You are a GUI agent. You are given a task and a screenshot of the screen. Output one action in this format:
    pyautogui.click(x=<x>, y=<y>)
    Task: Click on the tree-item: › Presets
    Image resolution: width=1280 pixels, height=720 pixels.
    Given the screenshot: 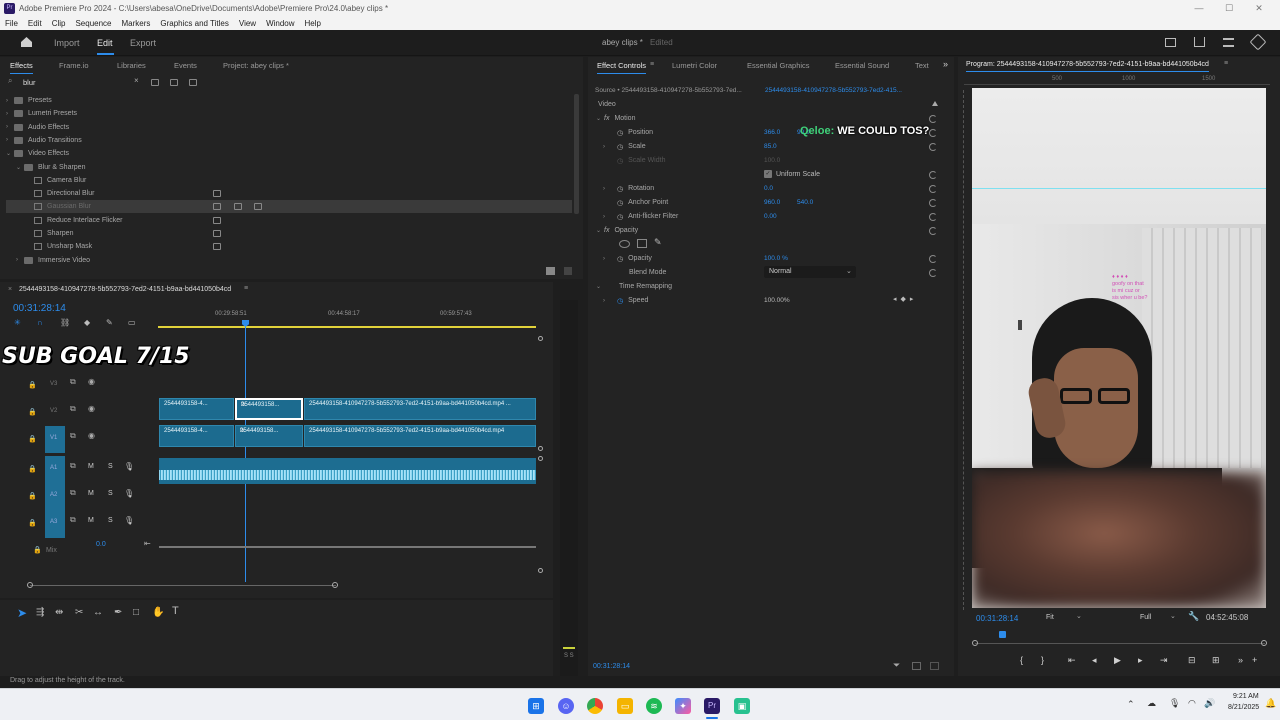 What is the action you would take?
    pyautogui.click(x=289, y=100)
    